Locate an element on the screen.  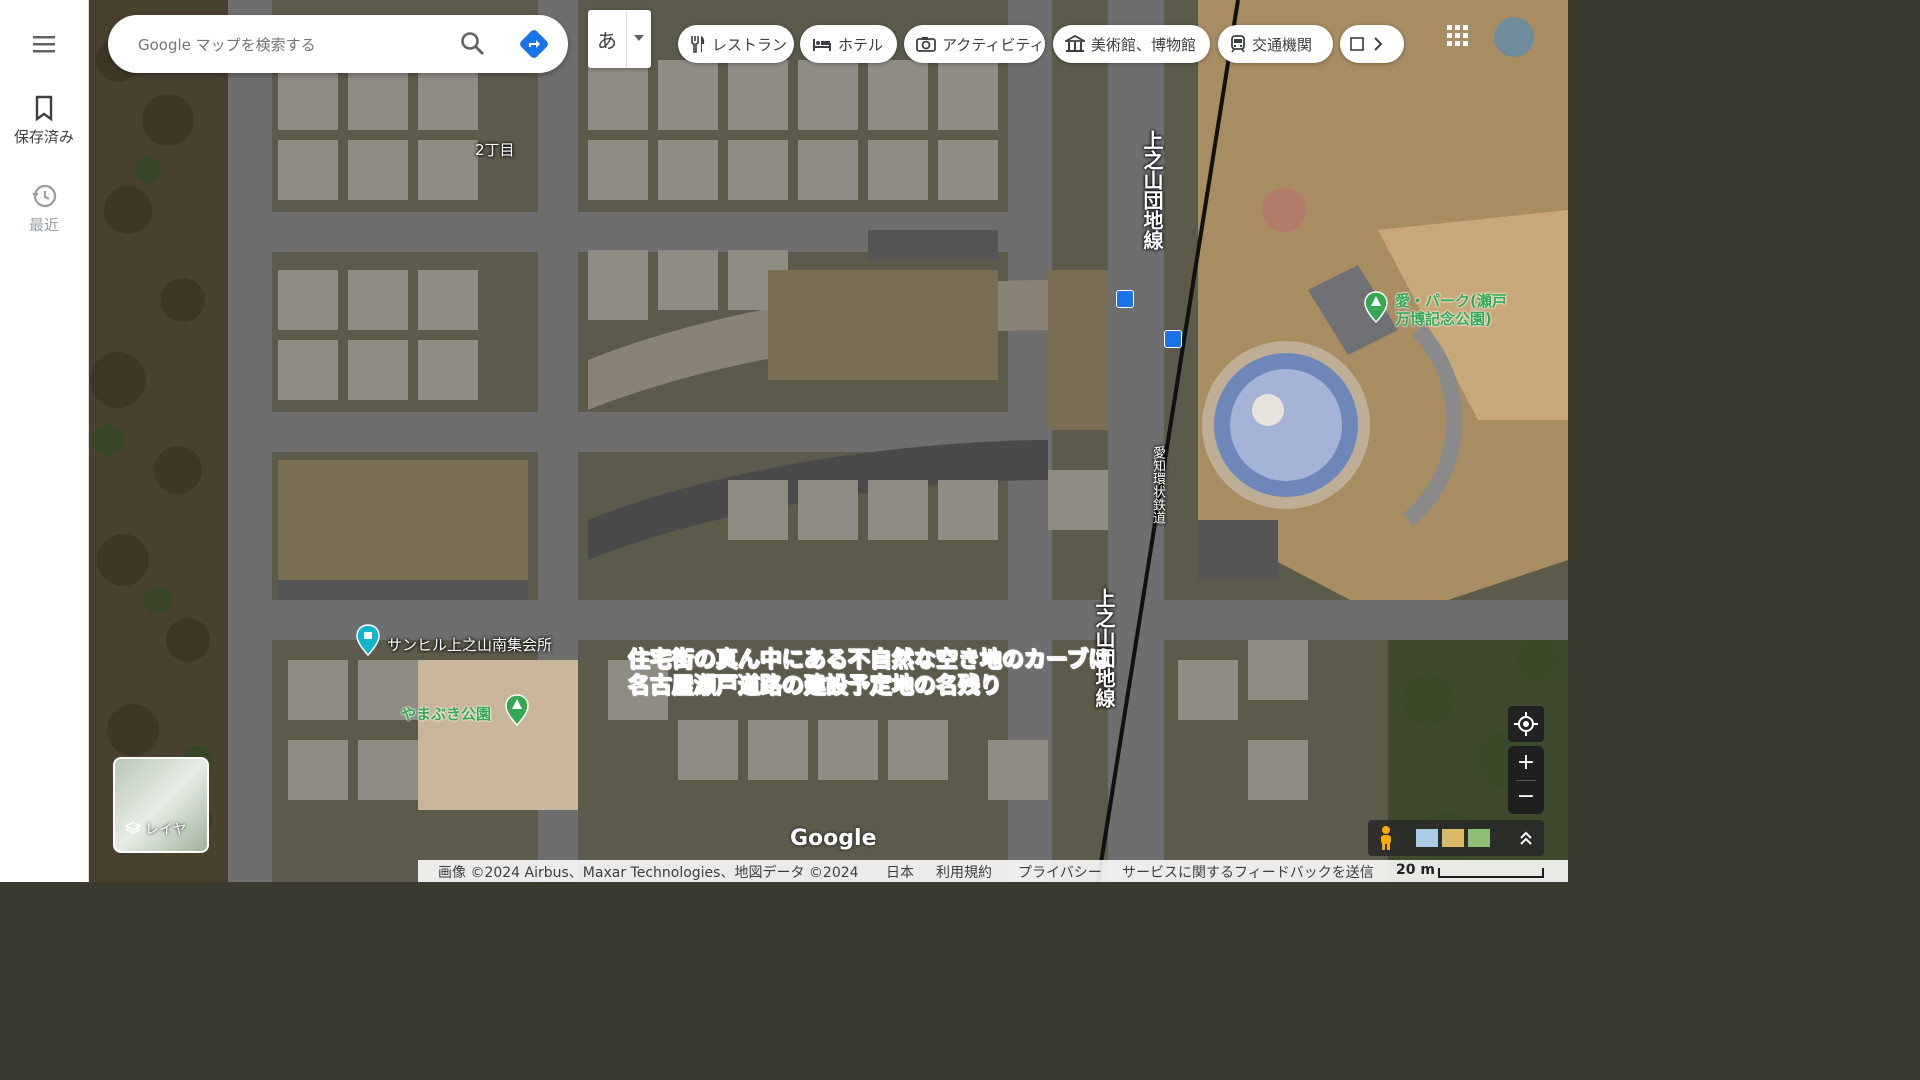
chip-activities: アクティビティ is located at coordinates (974, 44).